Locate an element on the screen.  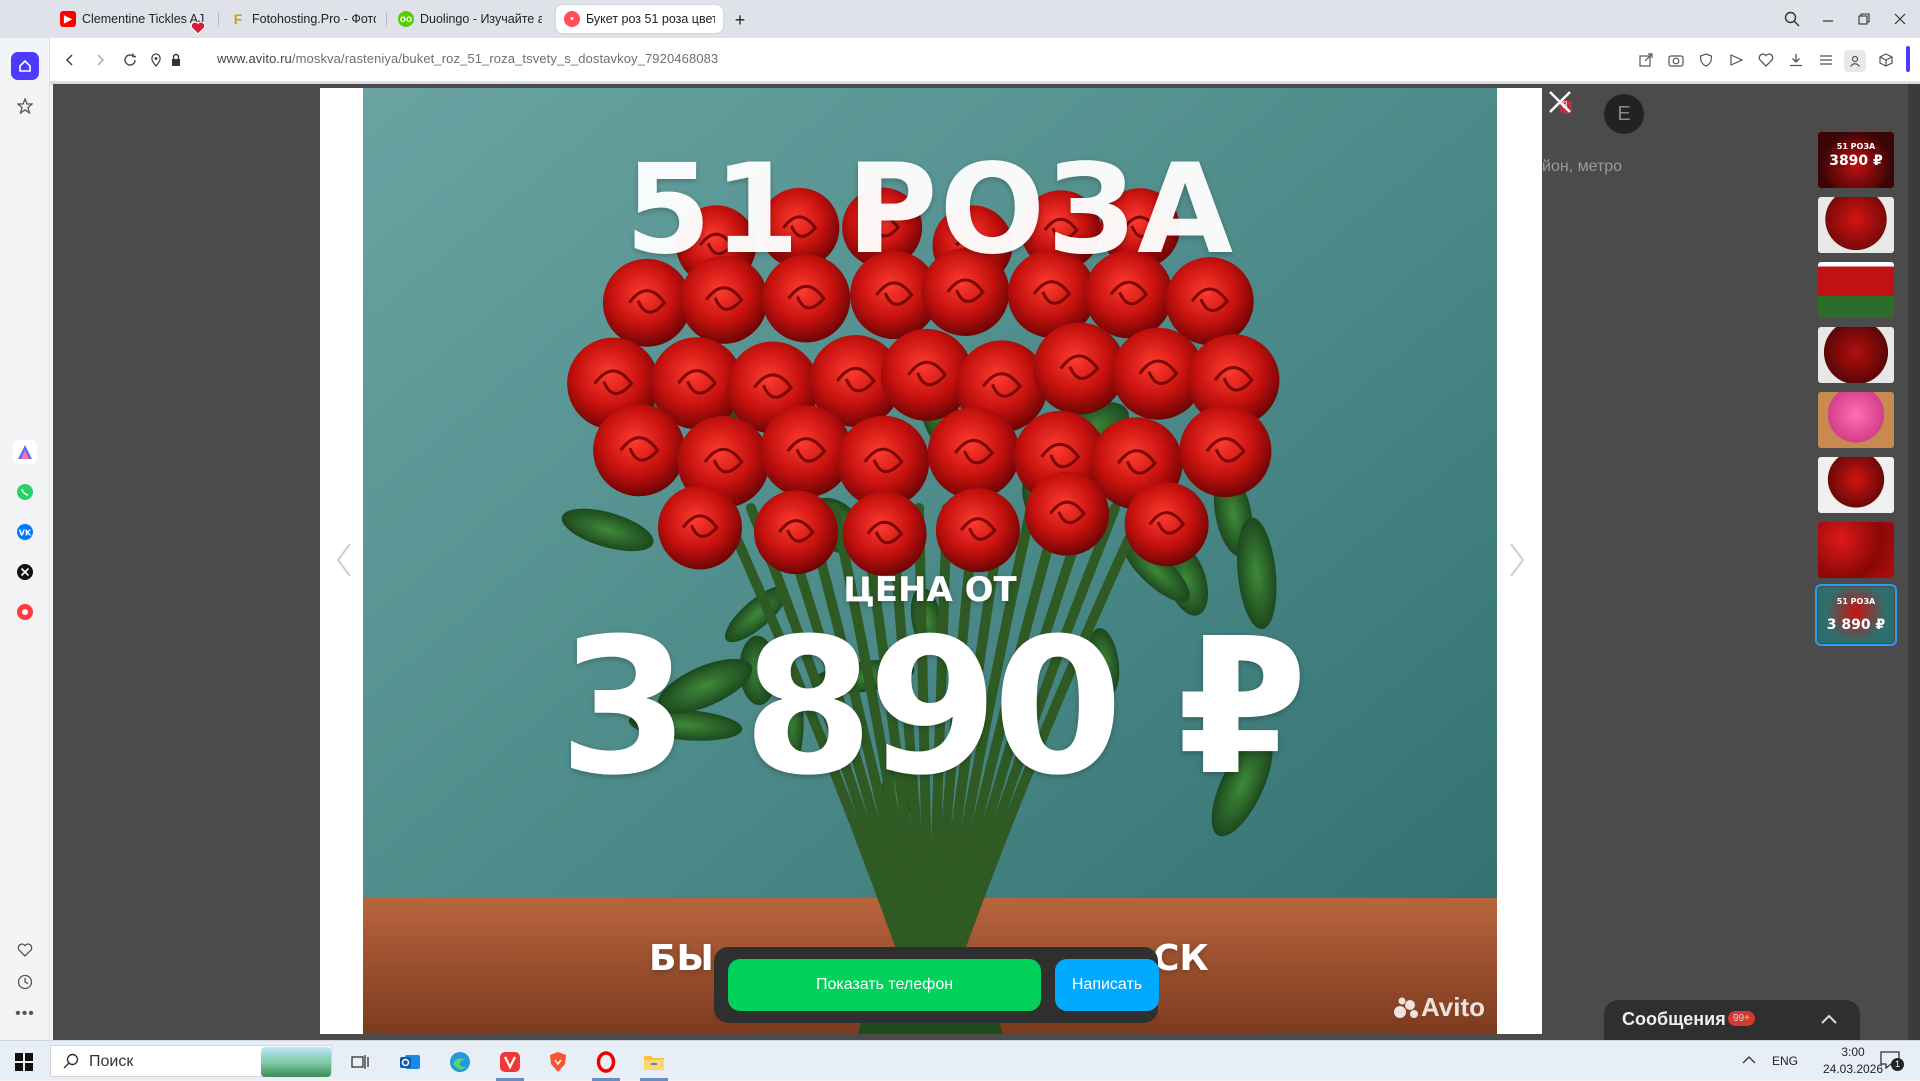
avatar: E is located at coordinates (1624, 114).